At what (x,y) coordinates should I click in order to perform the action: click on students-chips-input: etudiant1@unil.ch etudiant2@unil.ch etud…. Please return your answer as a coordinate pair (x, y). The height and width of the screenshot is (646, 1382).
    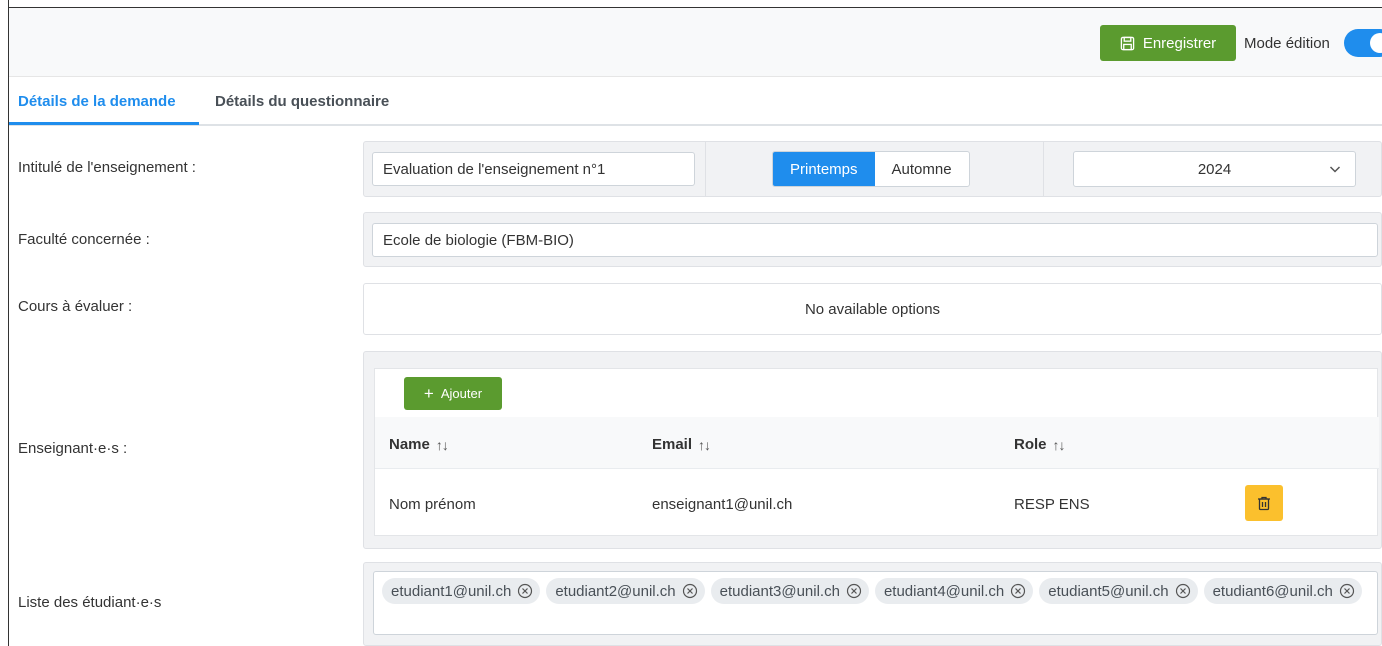
    Looking at the image, I should click on (875, 603).